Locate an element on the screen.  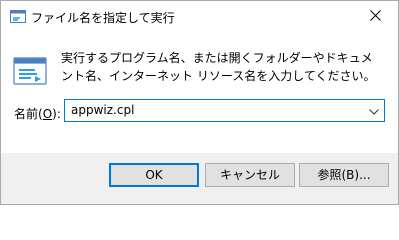
close-button is located at coordinates (375, 16).